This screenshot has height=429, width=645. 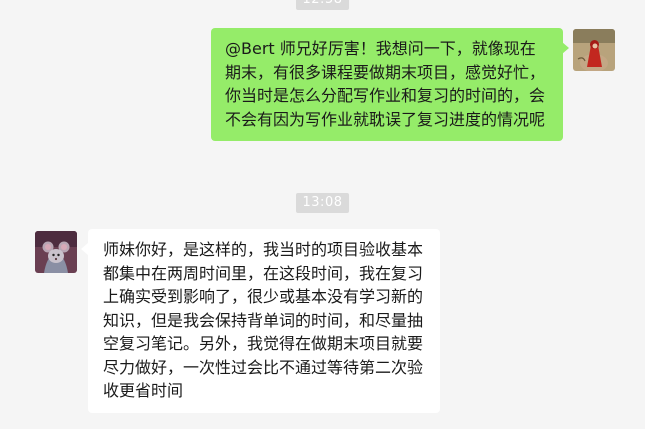 I want to click on bert-avatar, so click(x=56, y=252).